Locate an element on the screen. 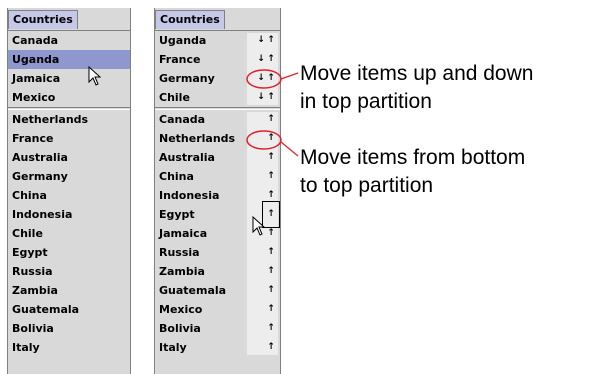  annotation-line: Move items from bottom is located at coordinates (413, 157).